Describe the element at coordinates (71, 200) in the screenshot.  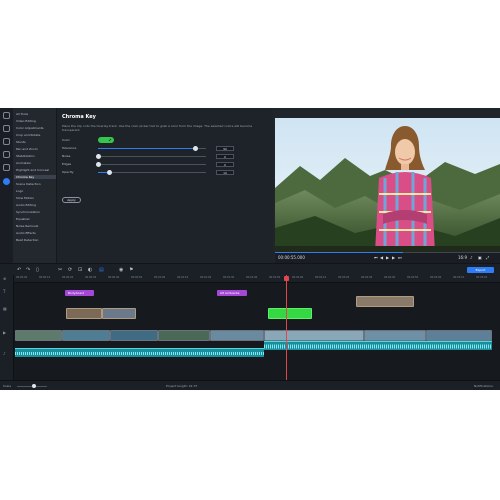
I see `apply-button: Apply` at that location.